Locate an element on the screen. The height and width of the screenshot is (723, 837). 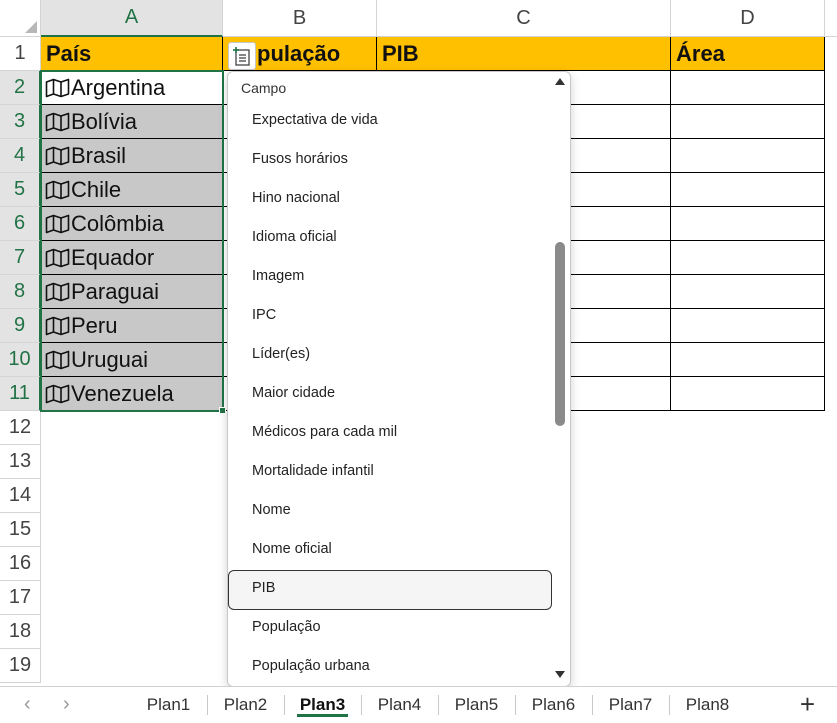
fill-handle is located at coordinates (222, 410).